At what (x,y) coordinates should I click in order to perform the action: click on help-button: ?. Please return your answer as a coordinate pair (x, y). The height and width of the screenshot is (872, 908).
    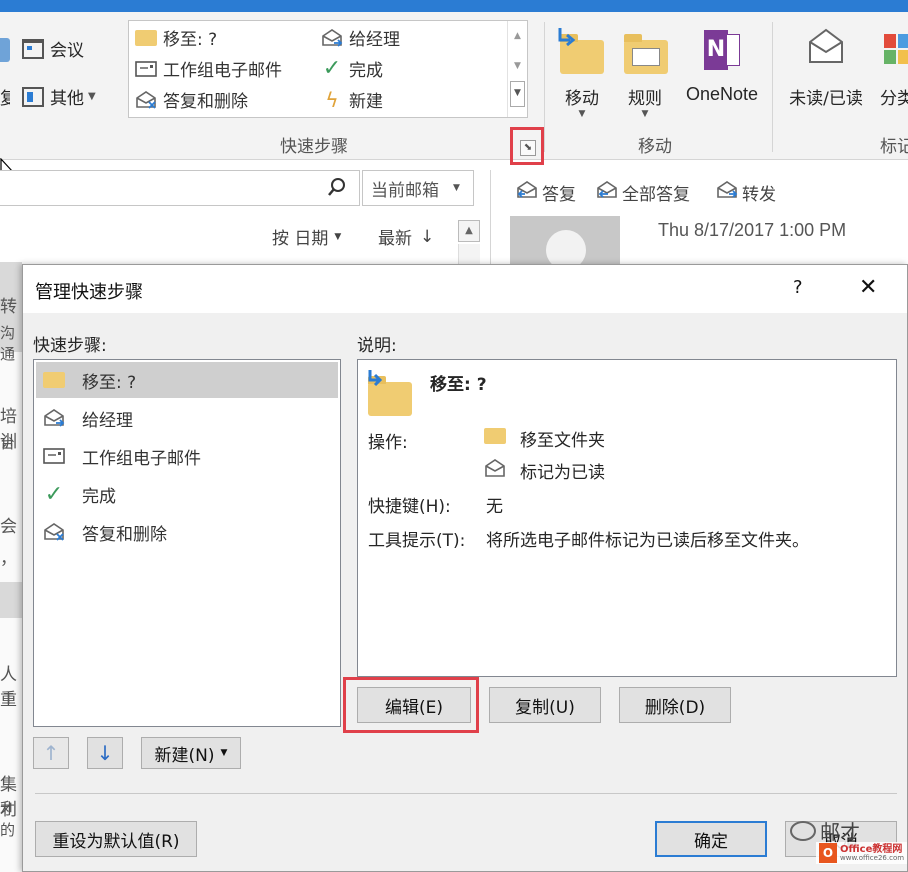
    Looking at the image, I should click on (798, 287).